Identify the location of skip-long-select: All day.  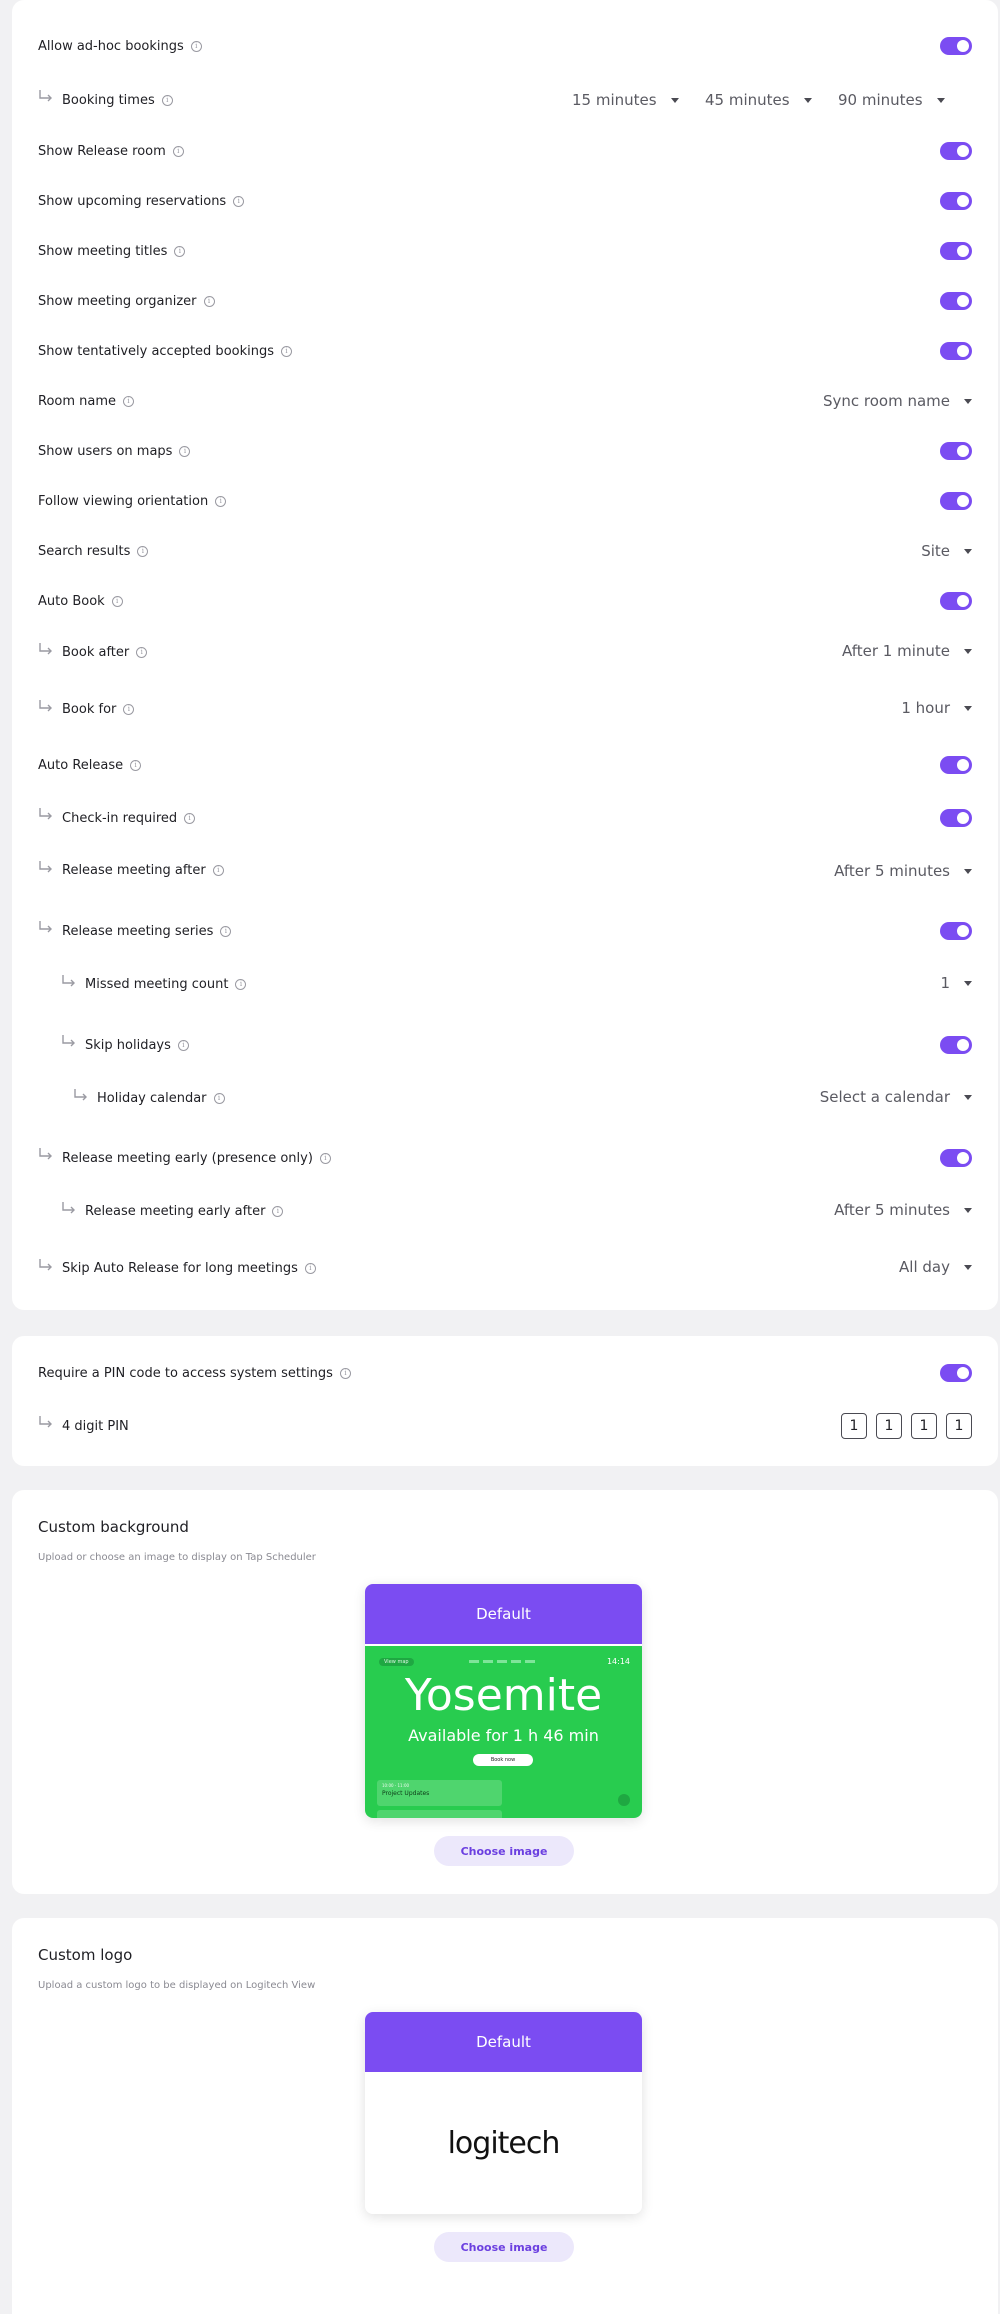
(935, 1267).